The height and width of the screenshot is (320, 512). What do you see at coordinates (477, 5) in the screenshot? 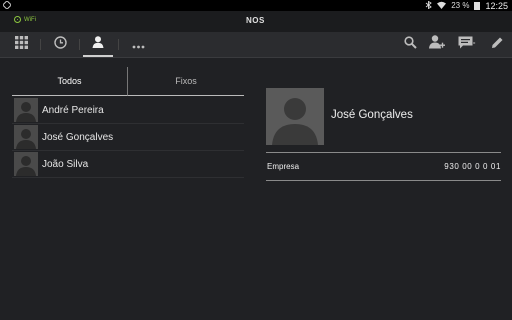
I see `battery-icon` at bounding box center [477, 5].